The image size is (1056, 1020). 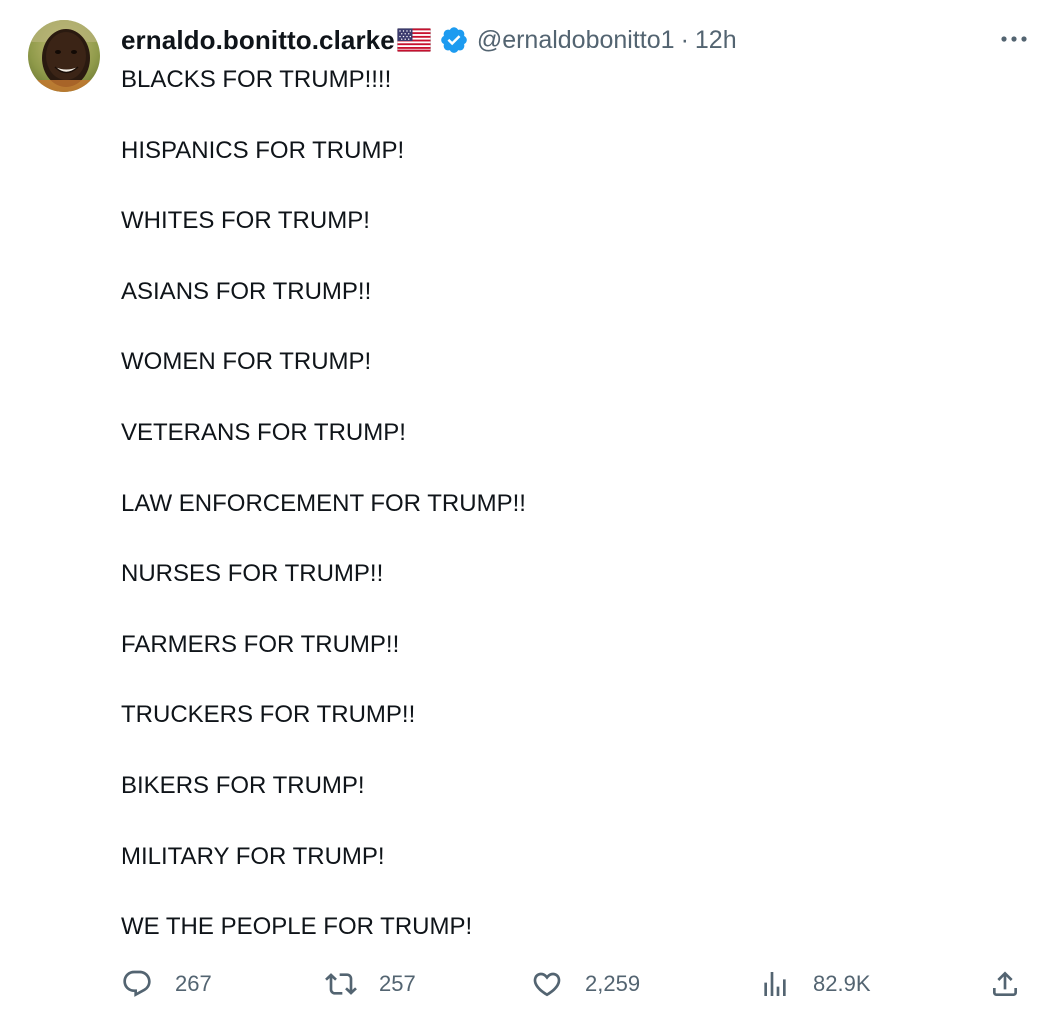 I want to click on retweet-count: 257, so click(x=397, y=983).